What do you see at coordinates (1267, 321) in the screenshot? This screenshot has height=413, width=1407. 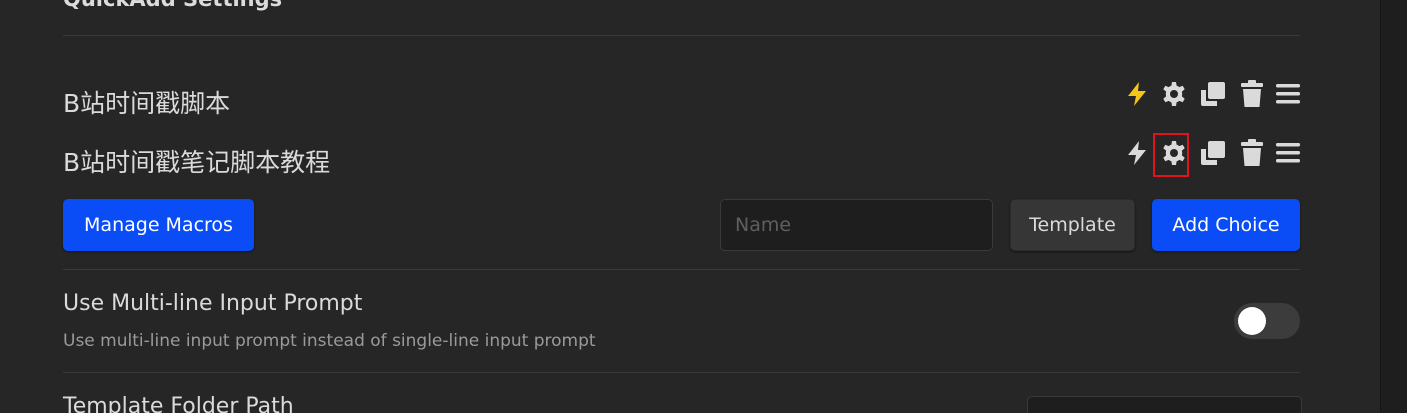 I see `multiline-prompt-toggle` at bounding box center [1267, 321].